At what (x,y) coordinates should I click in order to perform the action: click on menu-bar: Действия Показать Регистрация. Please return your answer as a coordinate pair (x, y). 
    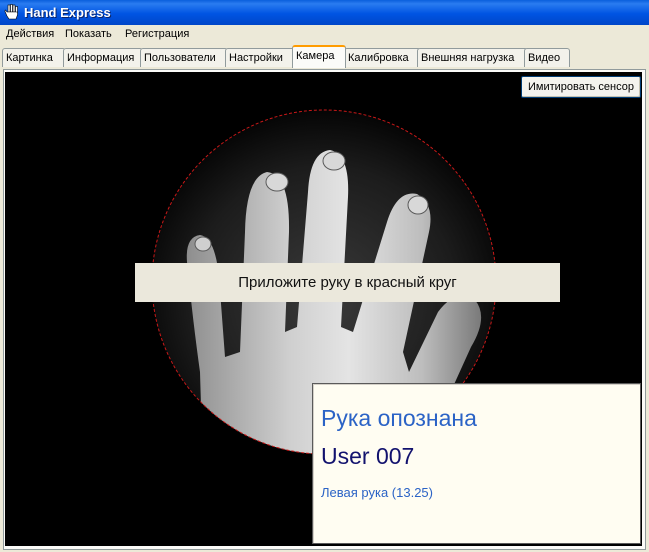
    Looking at the image, I should click on (324, 34).